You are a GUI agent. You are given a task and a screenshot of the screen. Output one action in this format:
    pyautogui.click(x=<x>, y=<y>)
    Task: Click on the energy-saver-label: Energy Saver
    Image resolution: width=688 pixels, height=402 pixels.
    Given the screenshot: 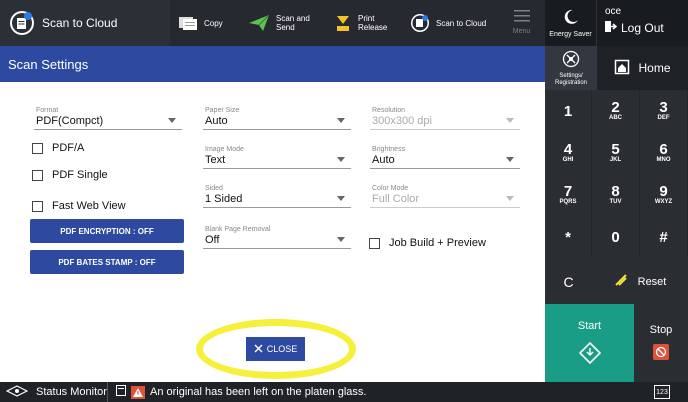 What is the action you would take?
    pyautogui.click(x=570, y=34)
    